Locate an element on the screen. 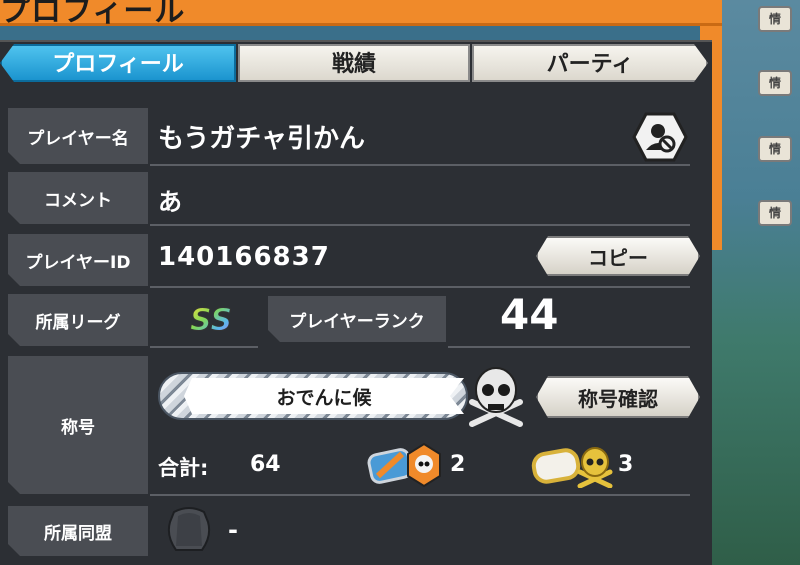 The width and height of the screenshot is (800, 565). comment-value: あ is located at coordinates (170, 202).